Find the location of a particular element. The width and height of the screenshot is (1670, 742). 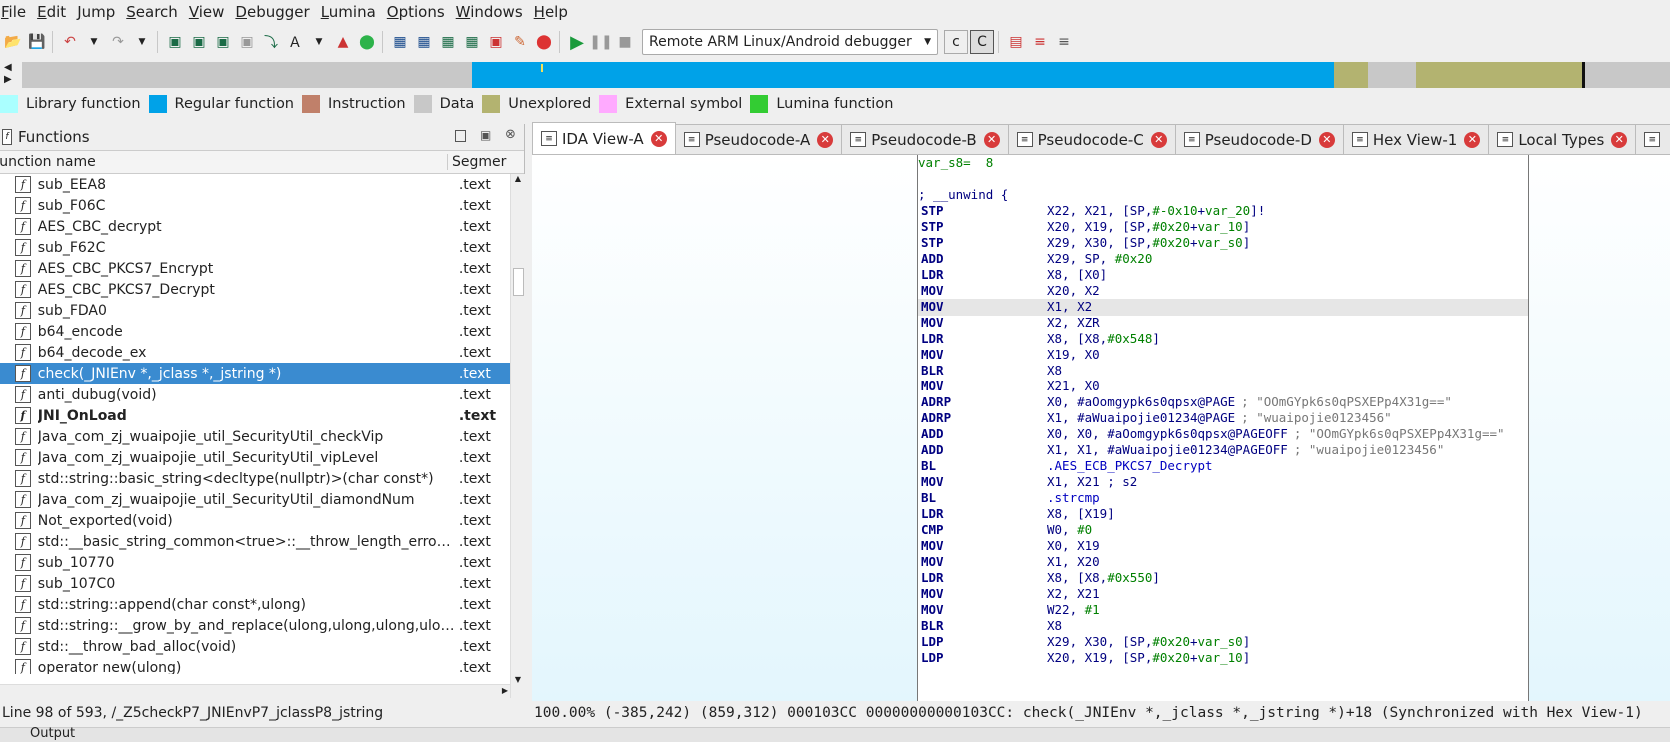

array-icon: ▣ is located at coordinates (247, 42).